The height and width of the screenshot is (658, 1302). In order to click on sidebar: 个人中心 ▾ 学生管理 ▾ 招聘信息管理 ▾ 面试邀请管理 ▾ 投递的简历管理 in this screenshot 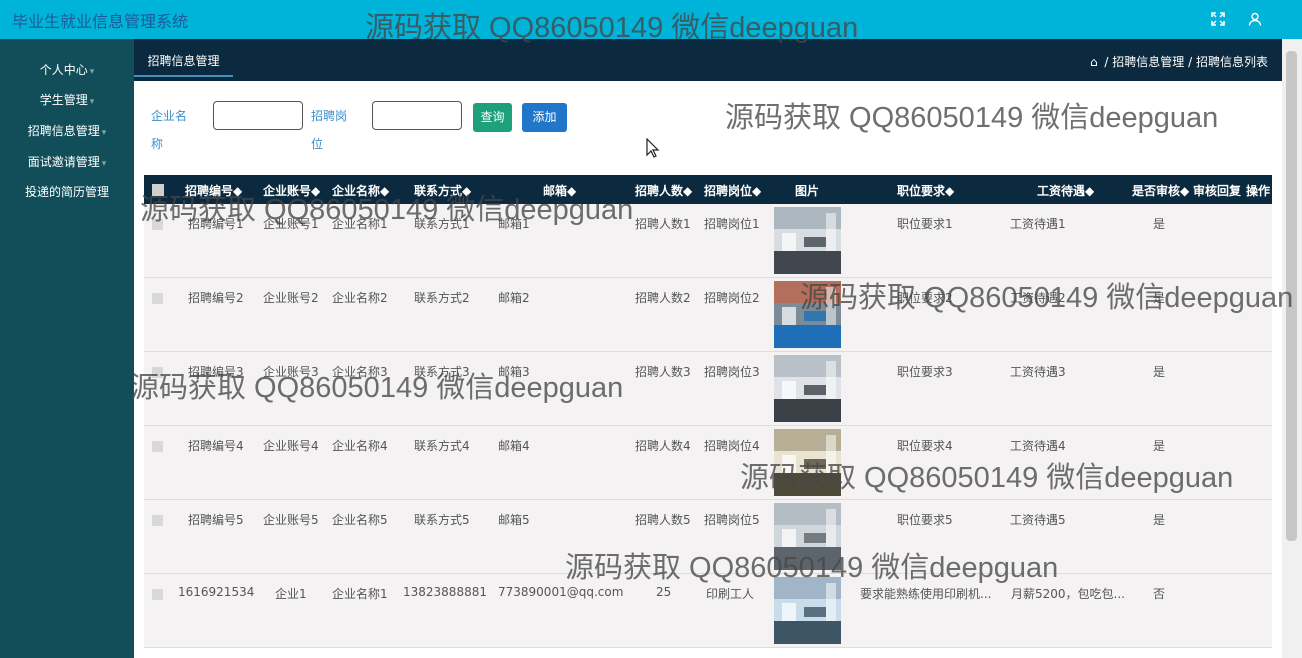, I will do `click(67, 348)`.